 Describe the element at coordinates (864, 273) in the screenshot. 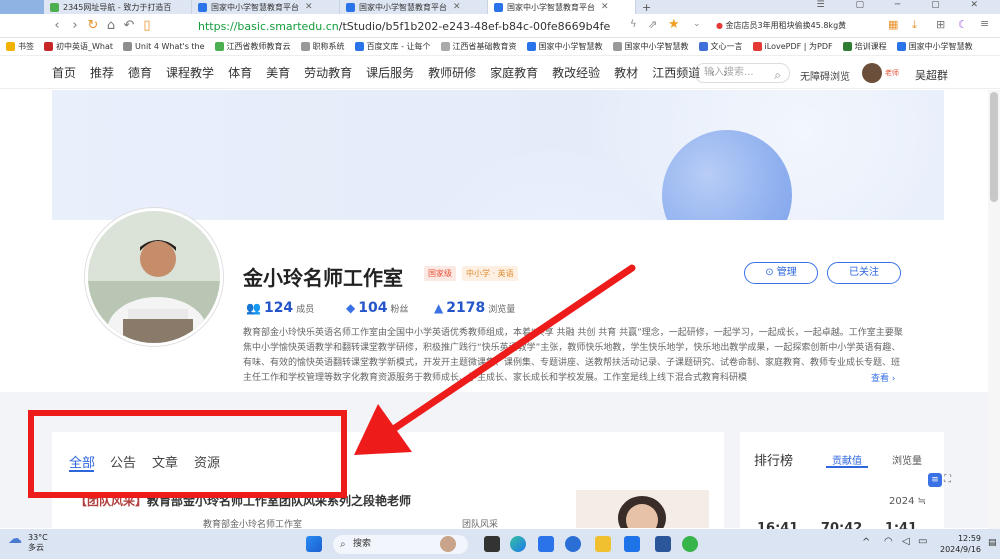

I see `follow-button: 已关注` at that location.